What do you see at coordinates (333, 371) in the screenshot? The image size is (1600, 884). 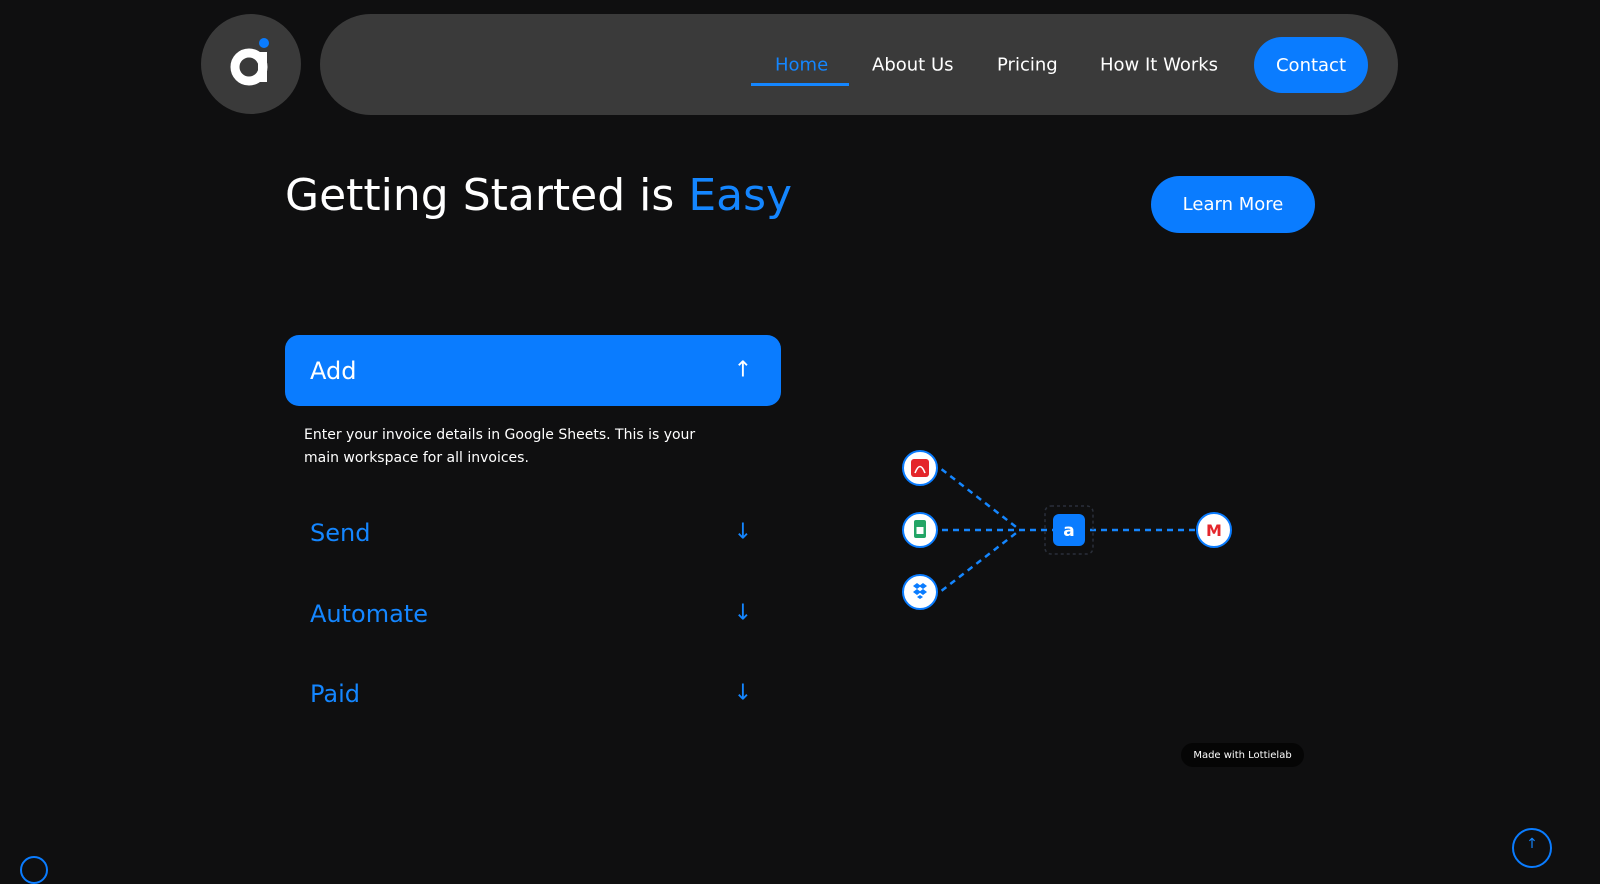 I see `step-add-title: Add` at bounding box center [333, 371].